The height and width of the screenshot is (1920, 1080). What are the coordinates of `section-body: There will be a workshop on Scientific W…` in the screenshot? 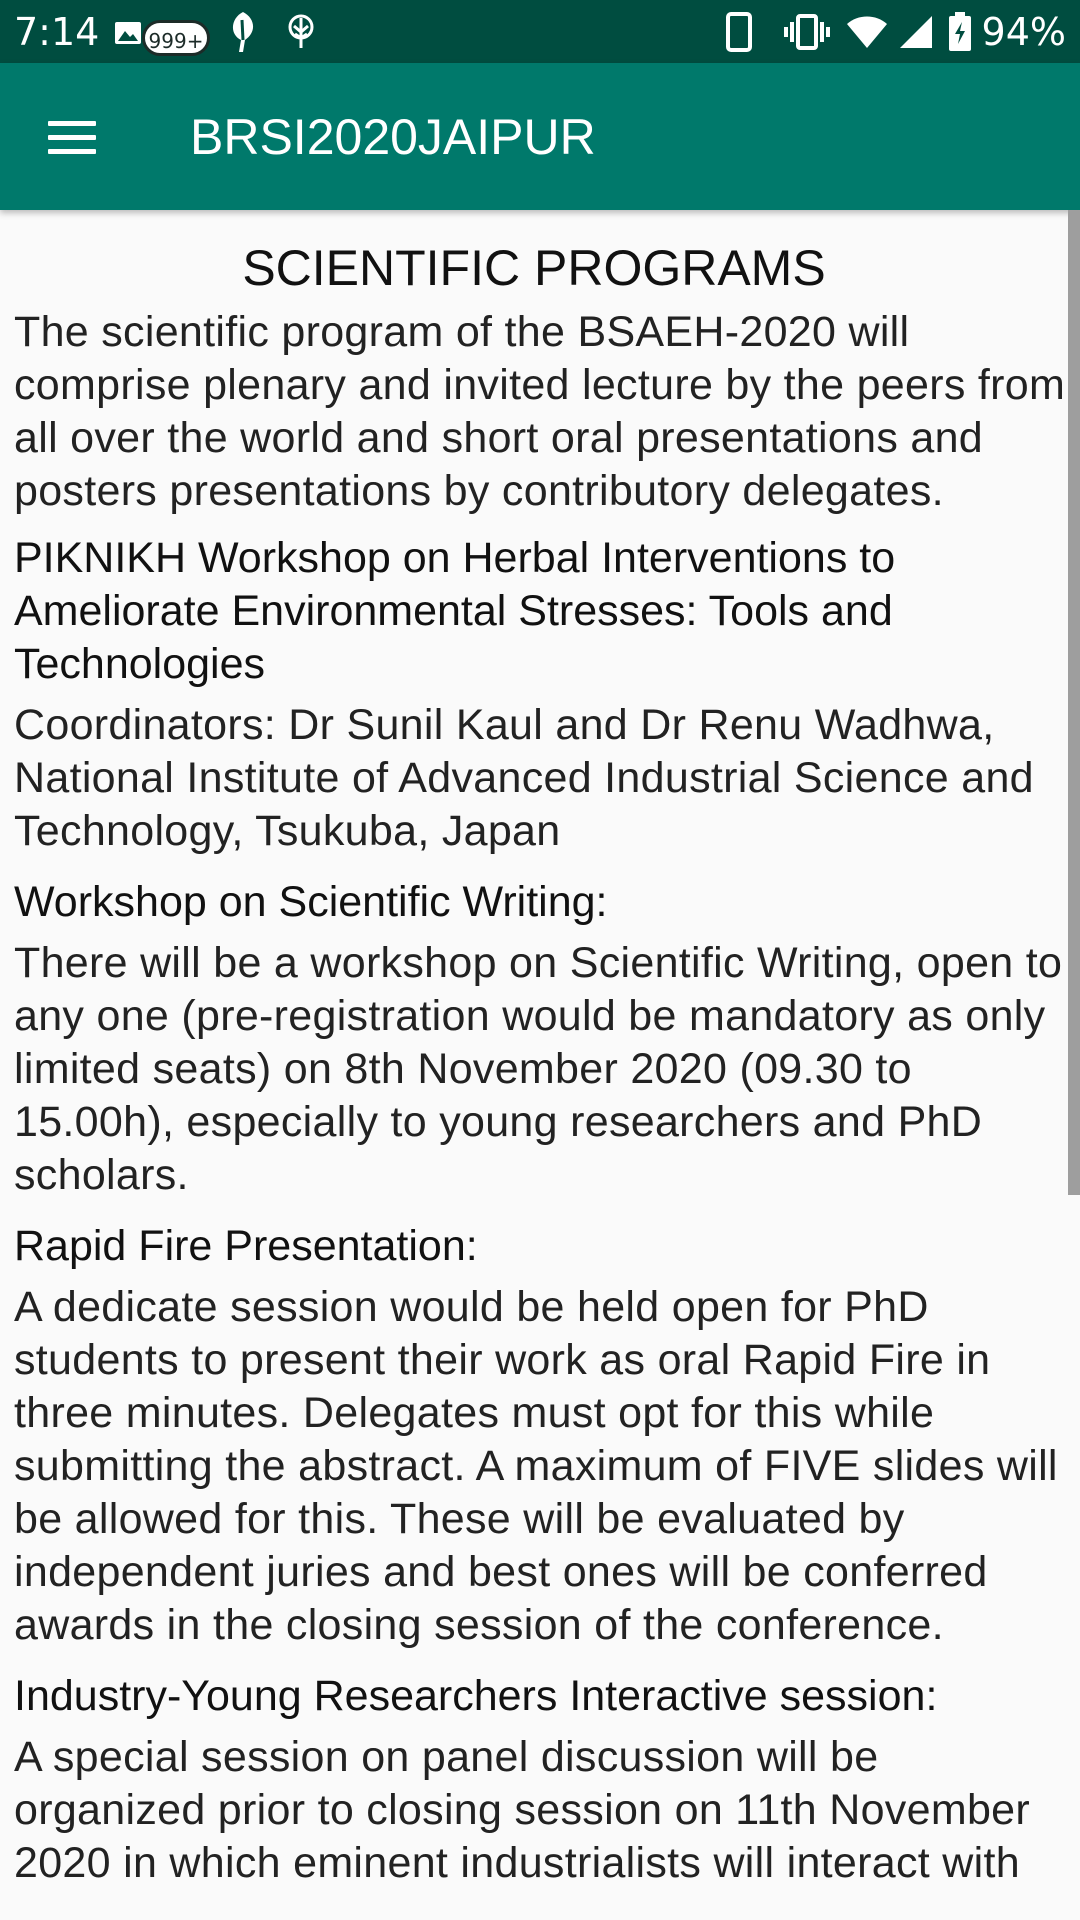 It's located at (538, 1069).